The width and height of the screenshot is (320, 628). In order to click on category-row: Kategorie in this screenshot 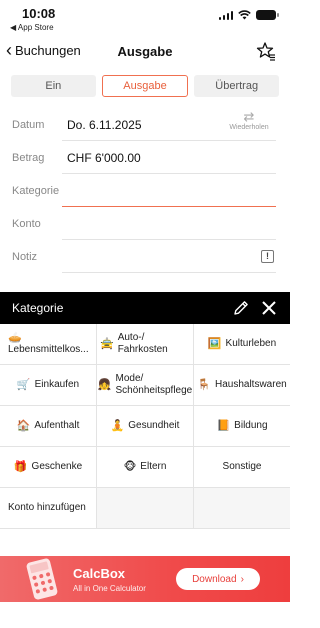, I will do `click(145, 190)`.